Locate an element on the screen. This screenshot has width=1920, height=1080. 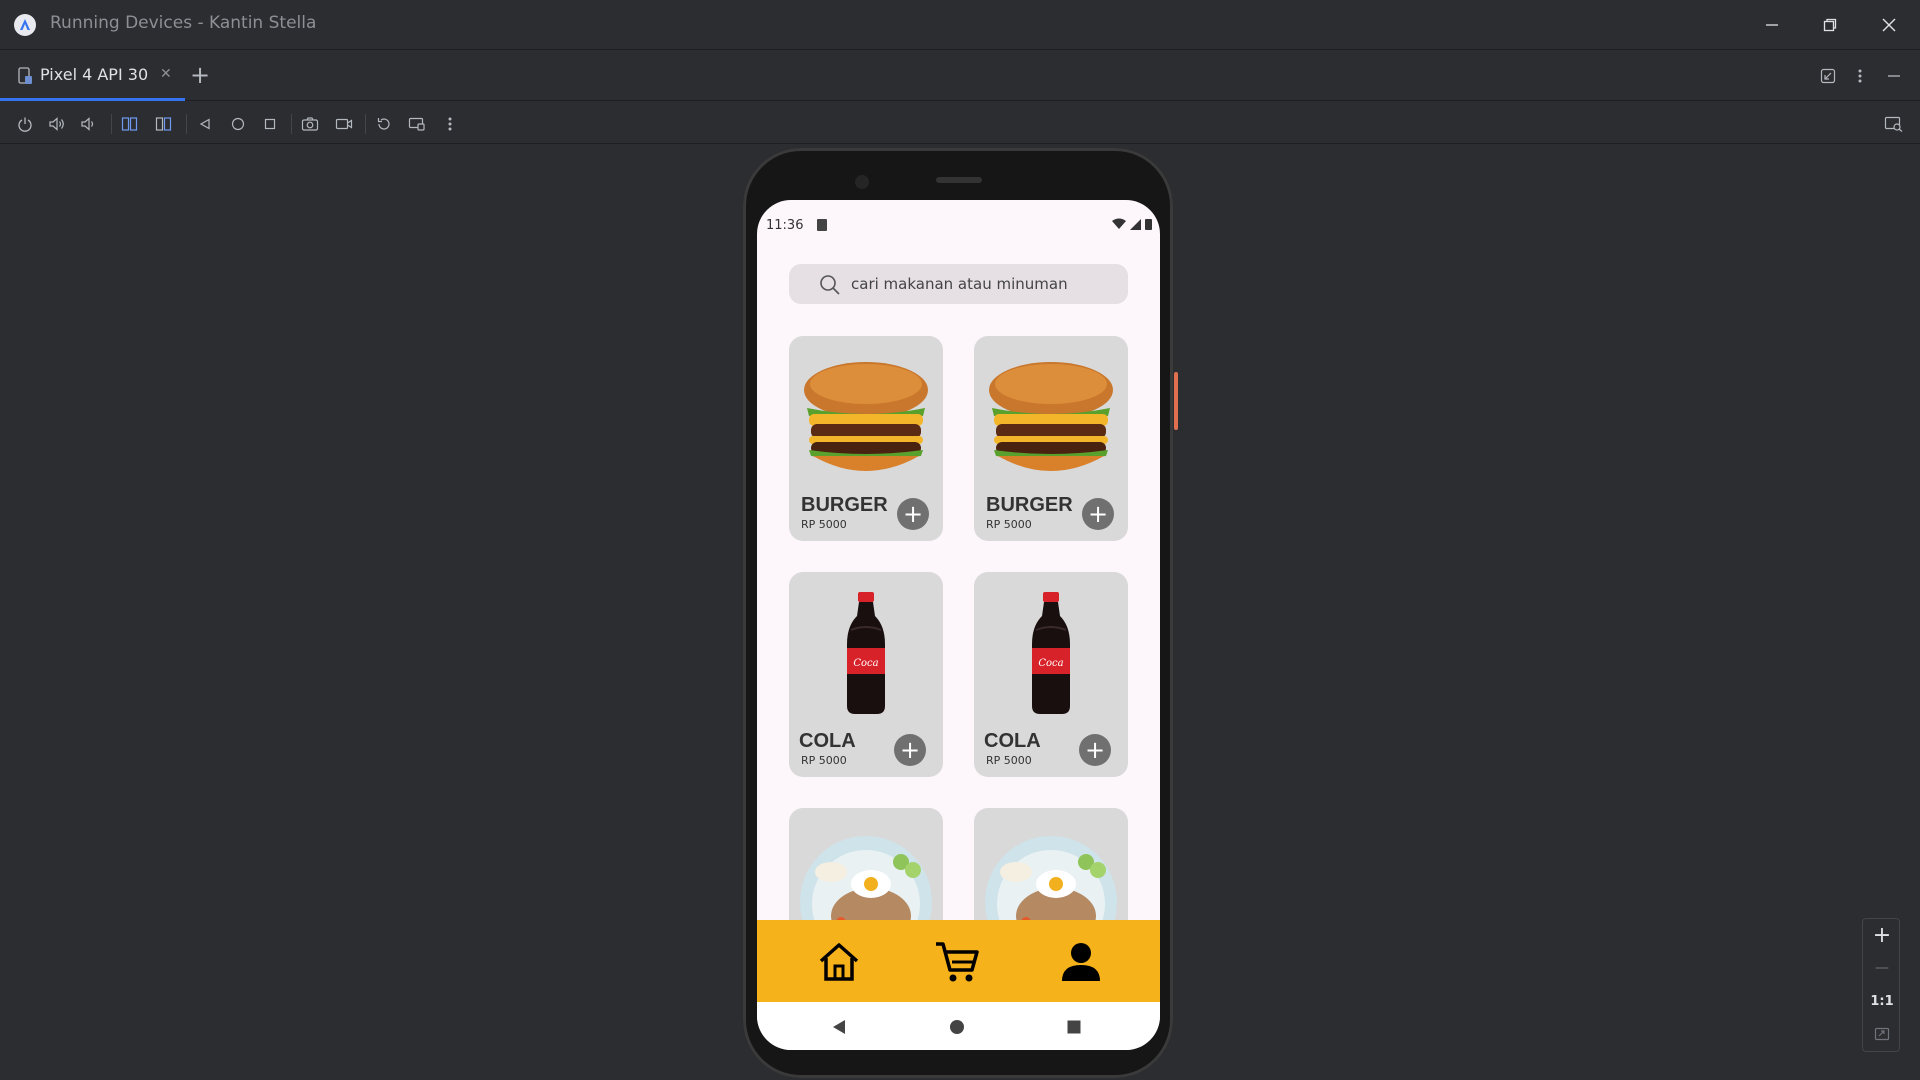
status-bar: 11:36 is located at coordinates (958, 226).